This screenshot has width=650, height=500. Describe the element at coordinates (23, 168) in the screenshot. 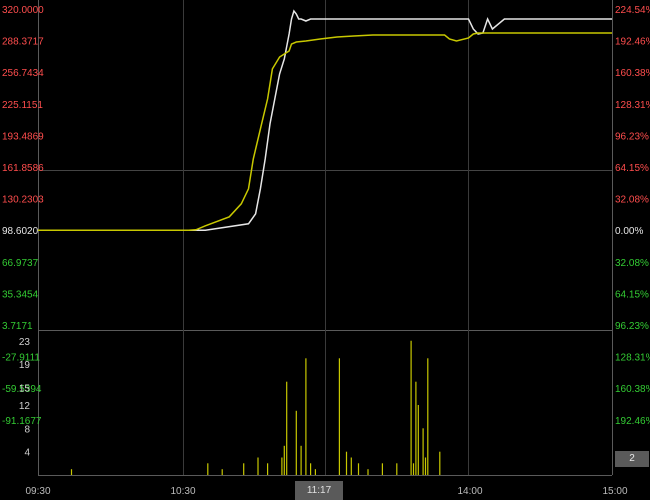

I see `price-tick-label: 161.8586` at that location.